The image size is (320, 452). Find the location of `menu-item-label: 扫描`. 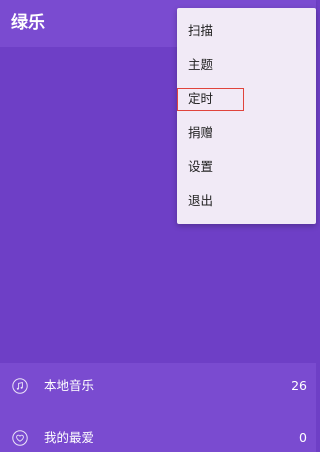

menu-item-label: 扫描 is located at coordinates (201, 30).